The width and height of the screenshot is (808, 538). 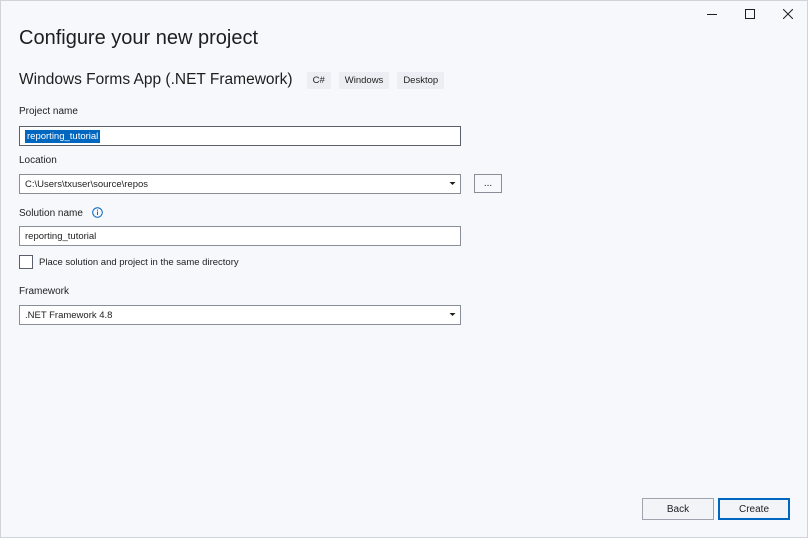 What do you see at coordinates (26, 262) in the screenshot?
I see `same-directory-checkbox` at bounding box center [26, 262].